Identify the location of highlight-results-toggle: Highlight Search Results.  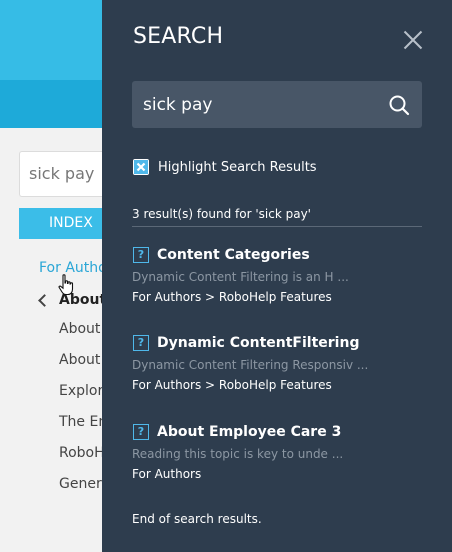
(225, 167).